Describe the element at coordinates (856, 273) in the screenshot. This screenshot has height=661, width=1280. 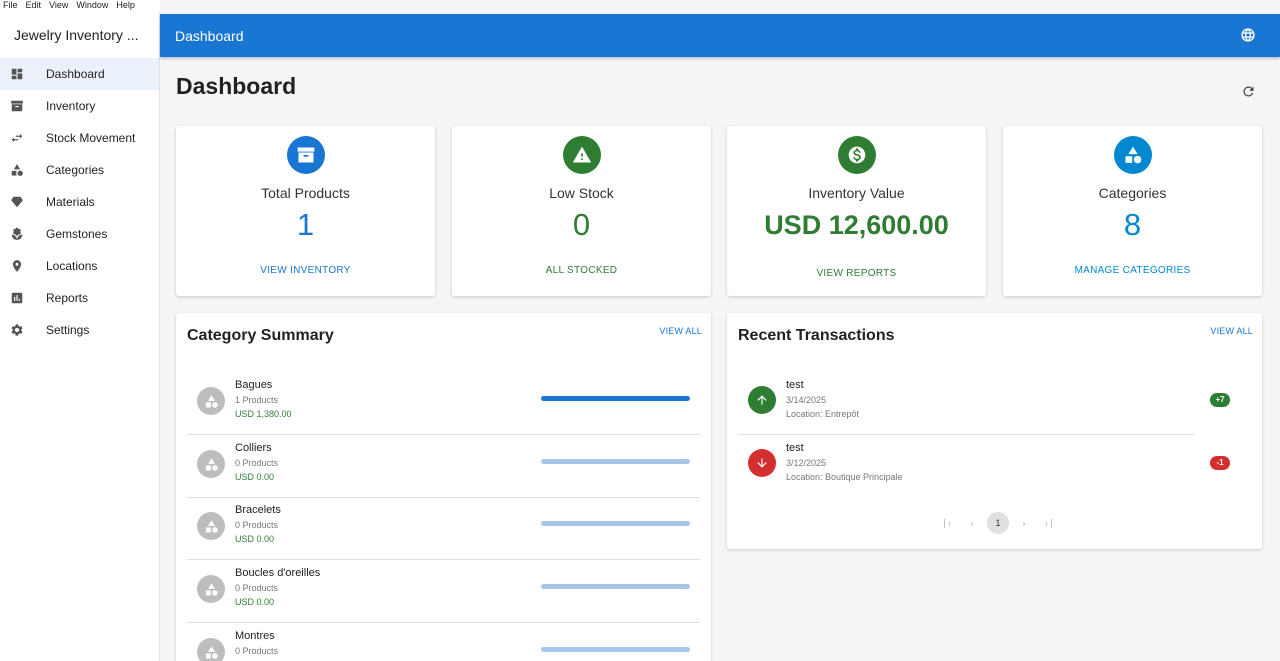
I see `view-reports-link: VIEW REPORTS` at that location.